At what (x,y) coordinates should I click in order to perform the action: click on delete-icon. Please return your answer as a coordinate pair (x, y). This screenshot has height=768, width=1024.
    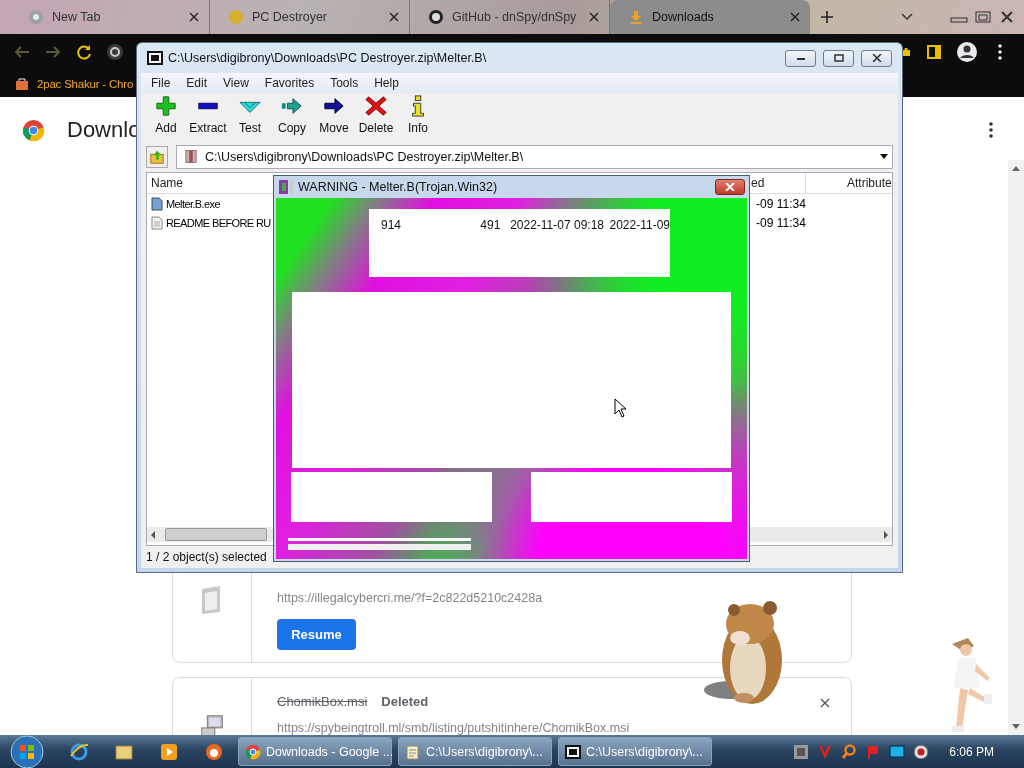
    Looking at the image, I should click on (376, 106).